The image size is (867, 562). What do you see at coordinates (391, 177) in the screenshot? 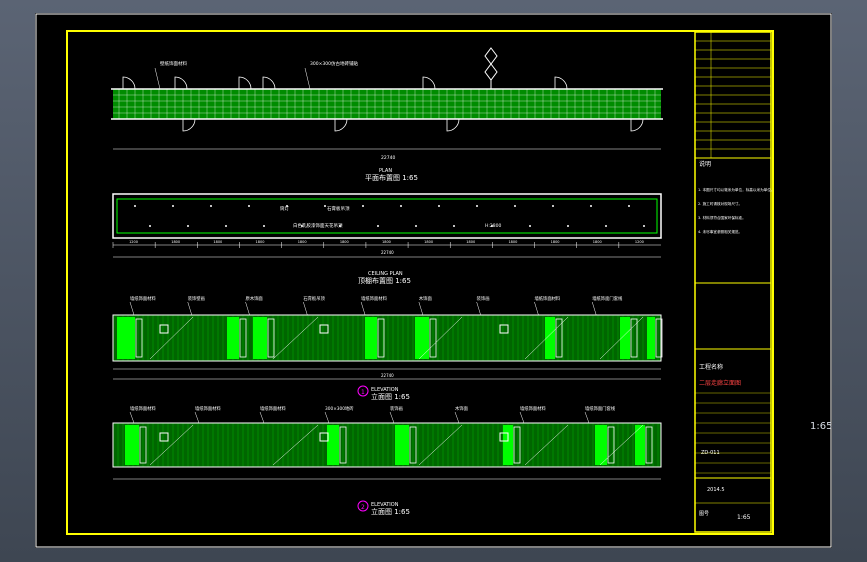
I see `plan-title: 平面布置图 1:65` at bounding box center [391, 177].